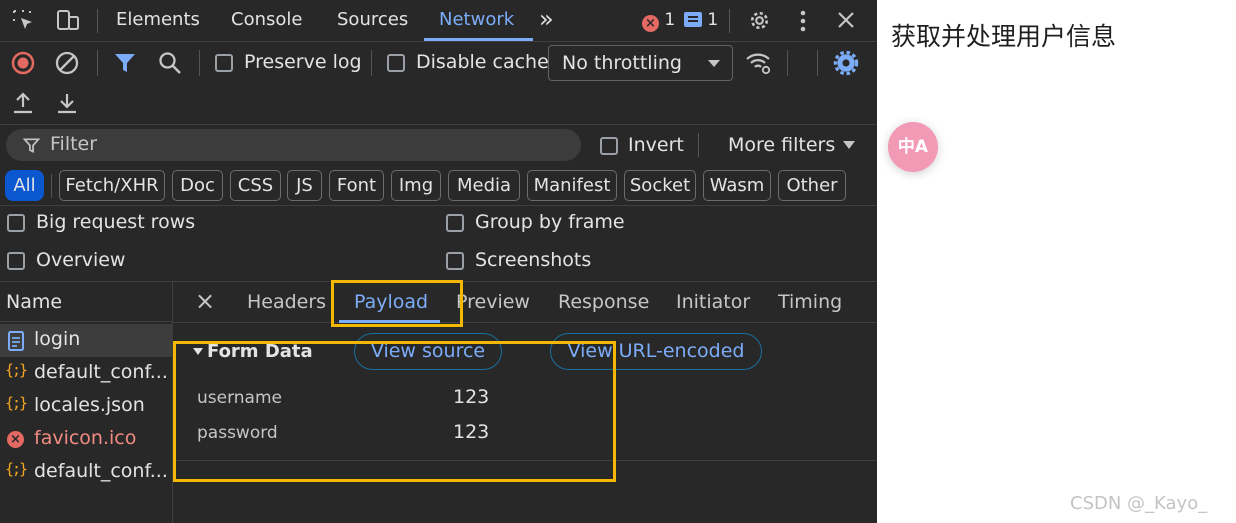  I want to click on filter-funnel-icon, so click(125, 63).